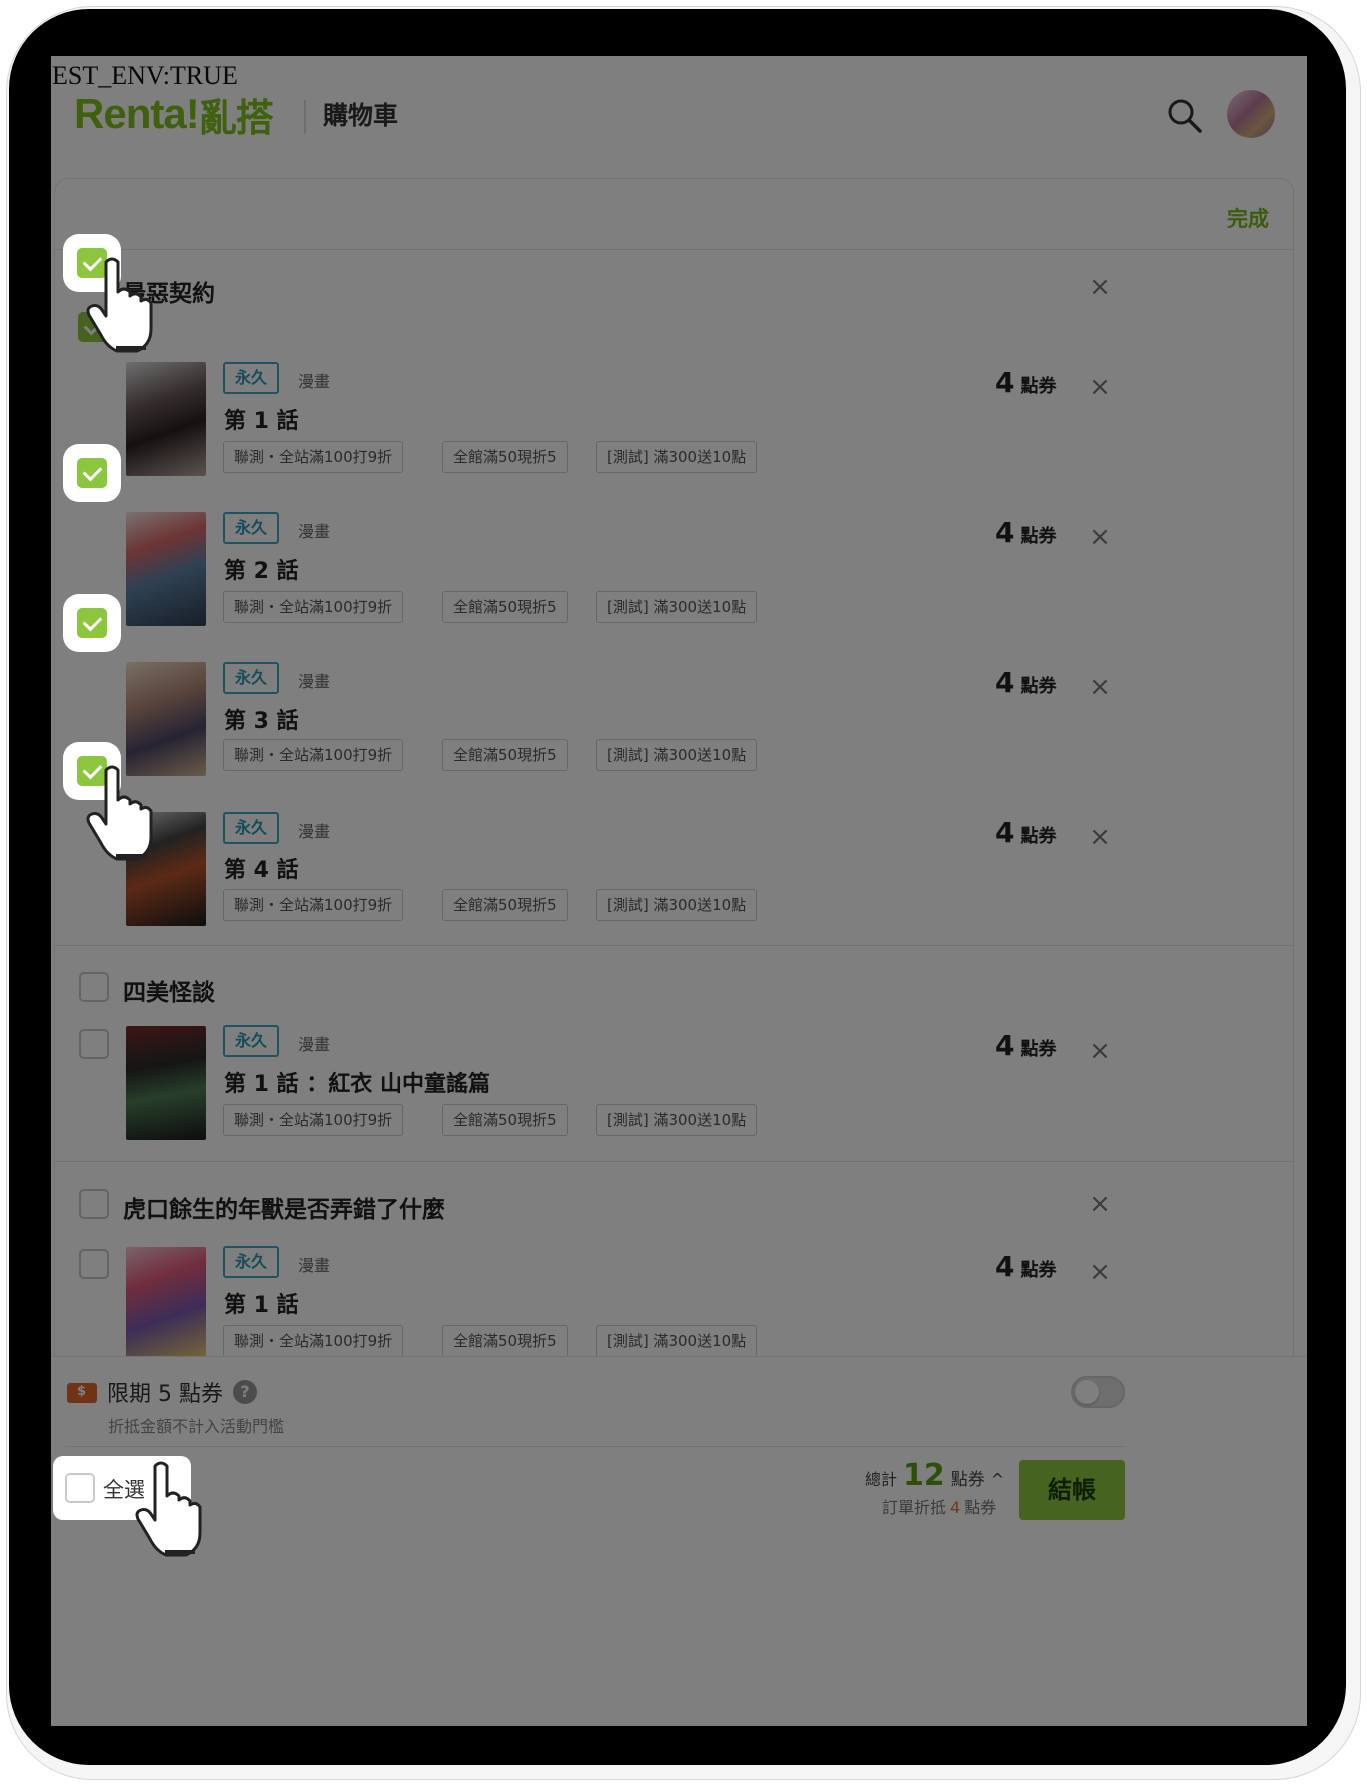  Describe the element at coordinates (137, 113) in the screenshot. I see `logo-text: Renta!` at that location.